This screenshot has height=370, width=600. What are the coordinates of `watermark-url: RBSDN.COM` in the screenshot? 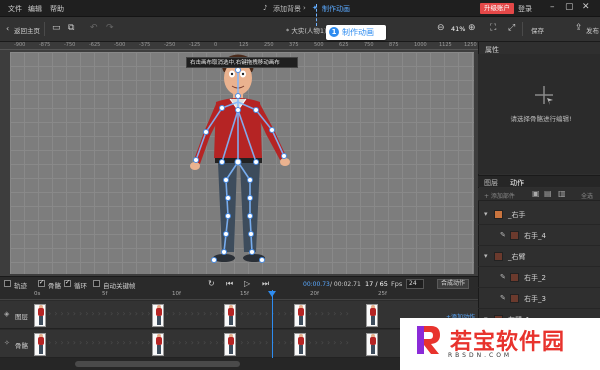 It's located at (480, 355).